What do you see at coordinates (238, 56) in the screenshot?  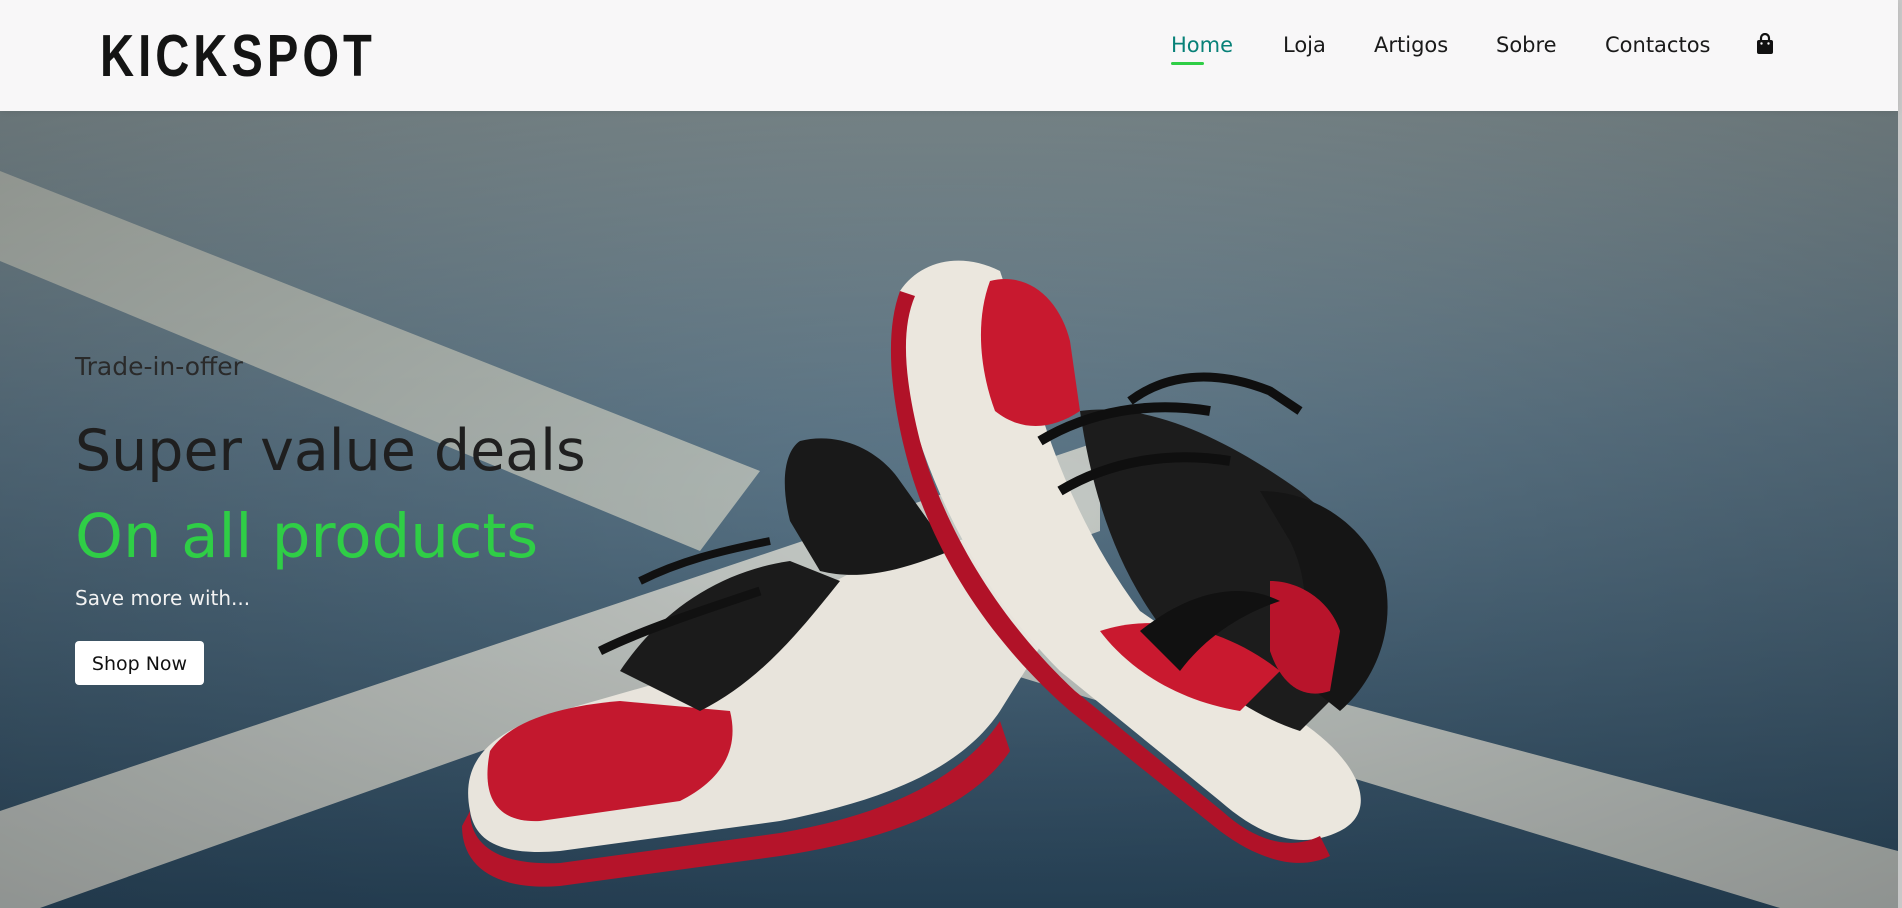 I see `logo: KICKSPOT` at bounding box center [238, 56].